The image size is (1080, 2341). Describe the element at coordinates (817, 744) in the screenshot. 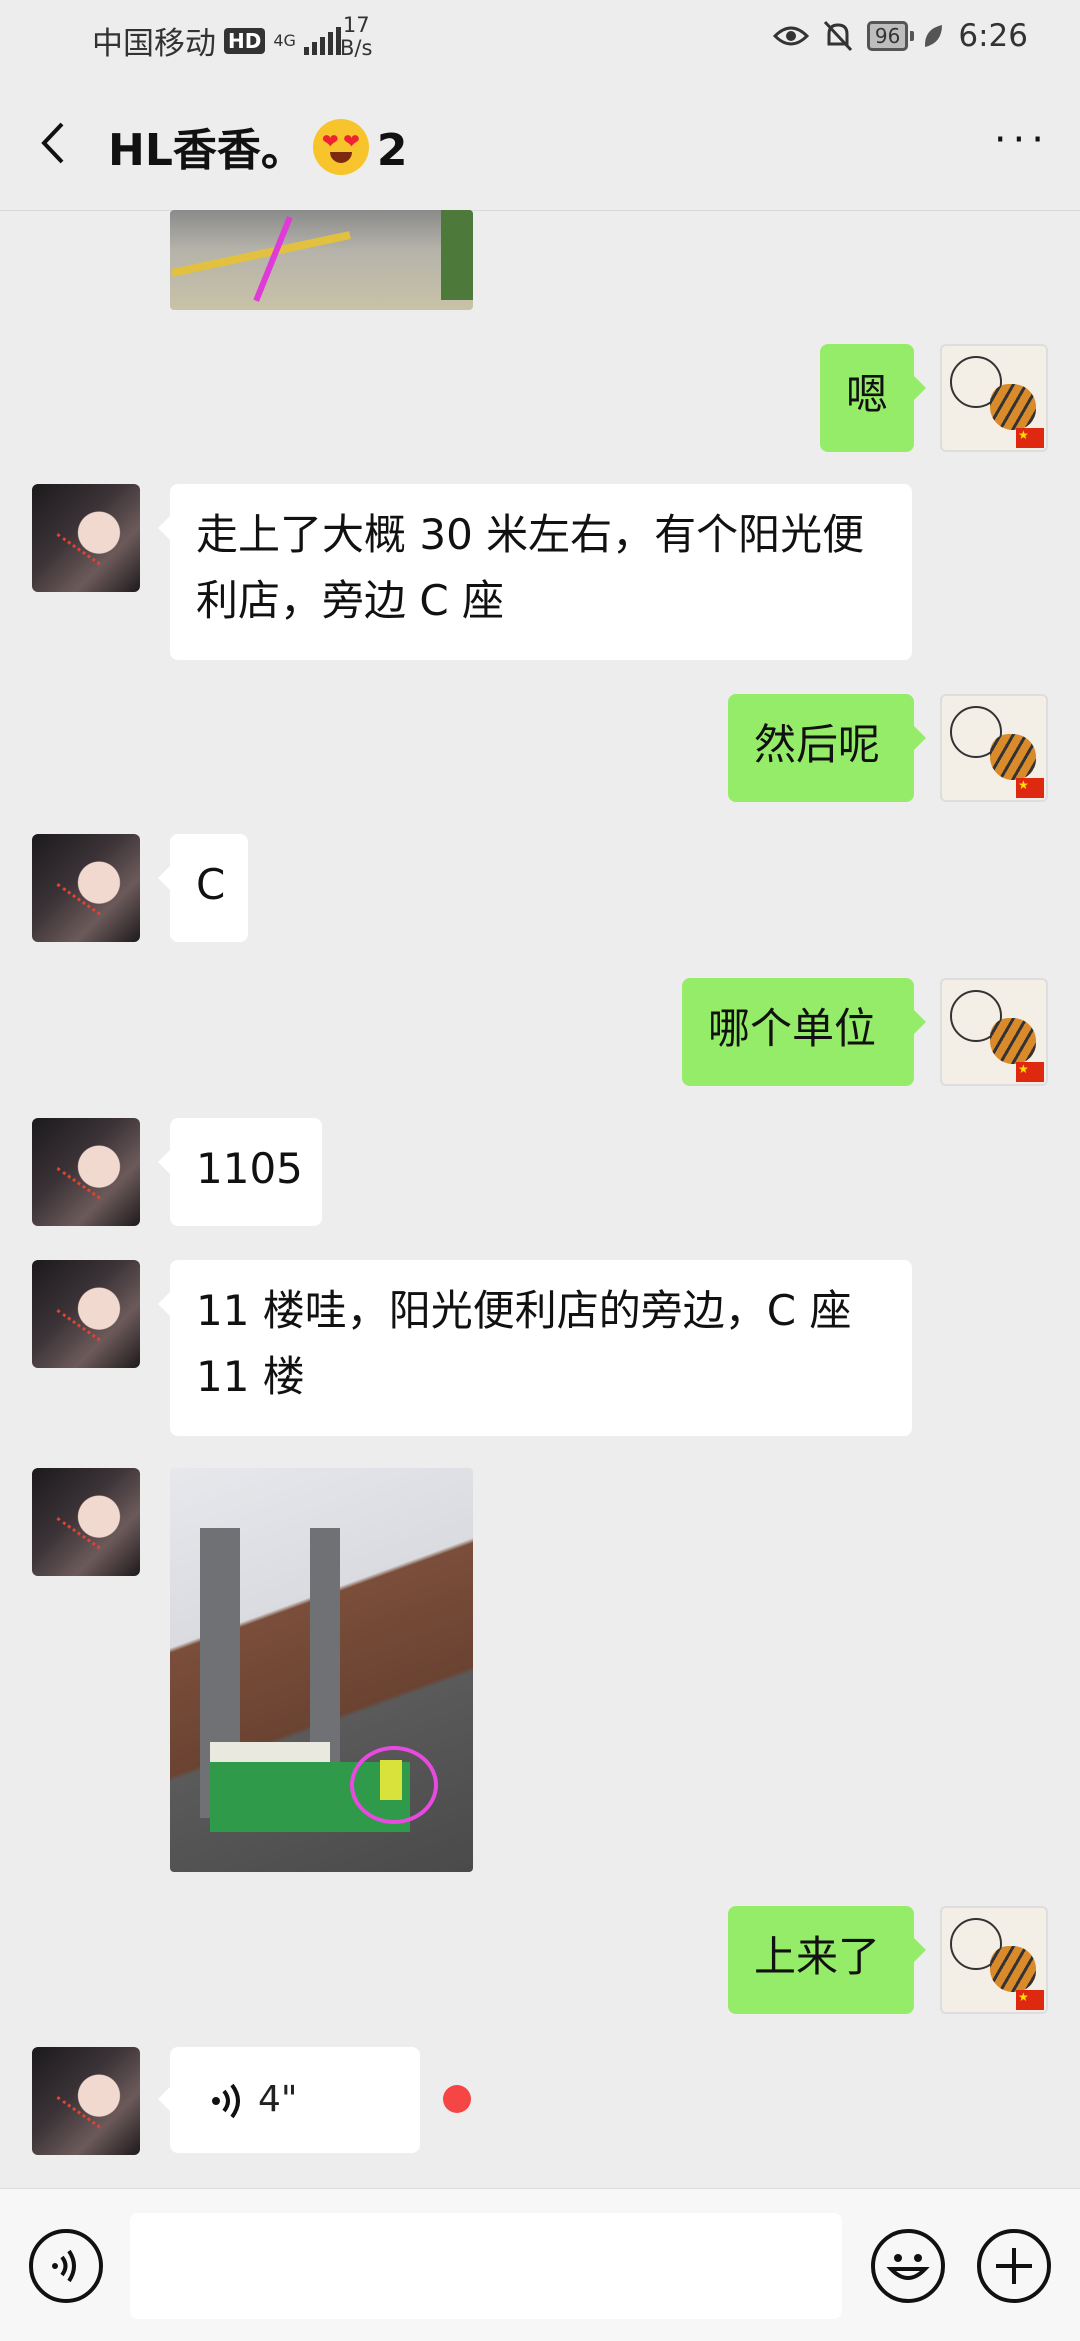

I see `message-text: 然后呢` at that location.